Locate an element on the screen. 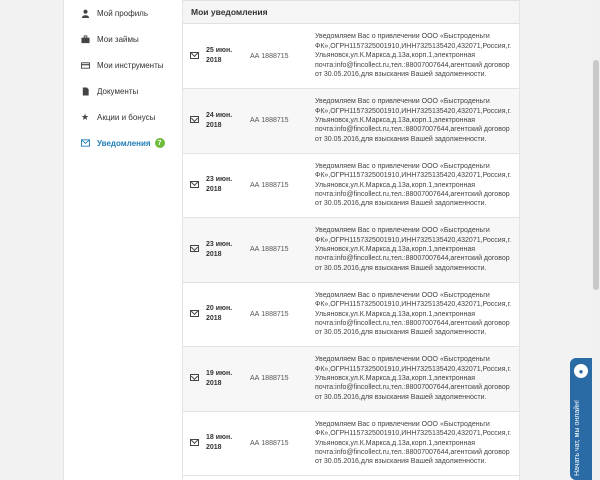 This screenshot has width=600, height=480. sidebar-item-label: Документы is located at coordinates (118, 91).